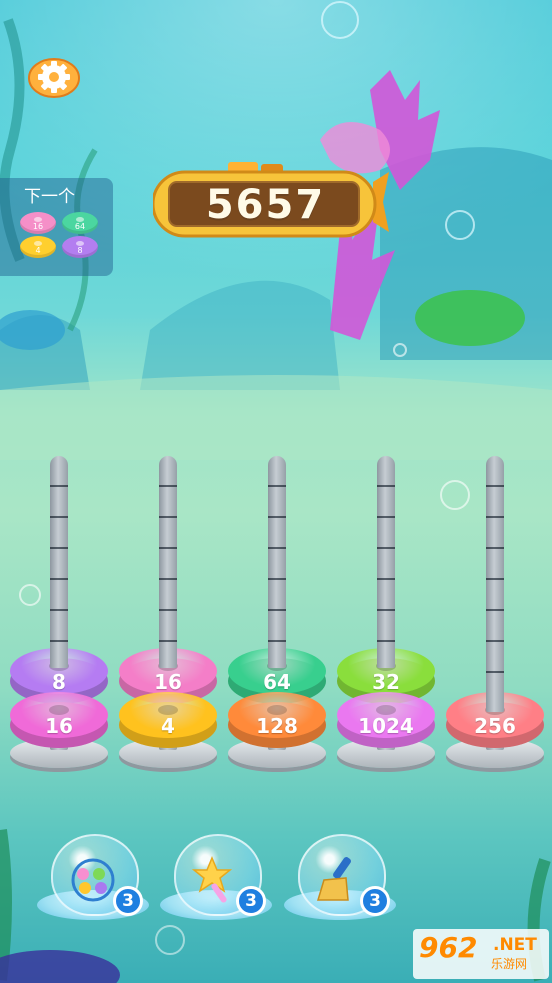 This screenshot has width=552, height=983. Describe the element at coordinates (277, 726) in the screenshot. I see `ring-value: 128` at that location.